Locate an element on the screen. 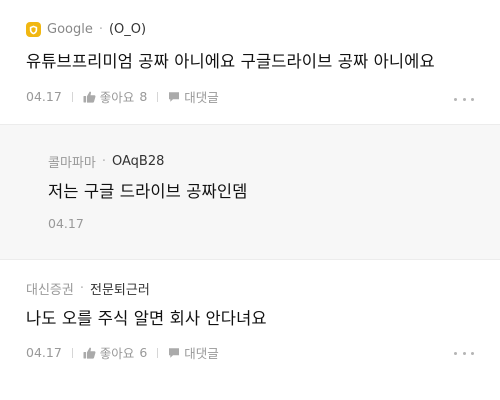  like-button: 좋아요 8 is located at coordinates (115, 96).